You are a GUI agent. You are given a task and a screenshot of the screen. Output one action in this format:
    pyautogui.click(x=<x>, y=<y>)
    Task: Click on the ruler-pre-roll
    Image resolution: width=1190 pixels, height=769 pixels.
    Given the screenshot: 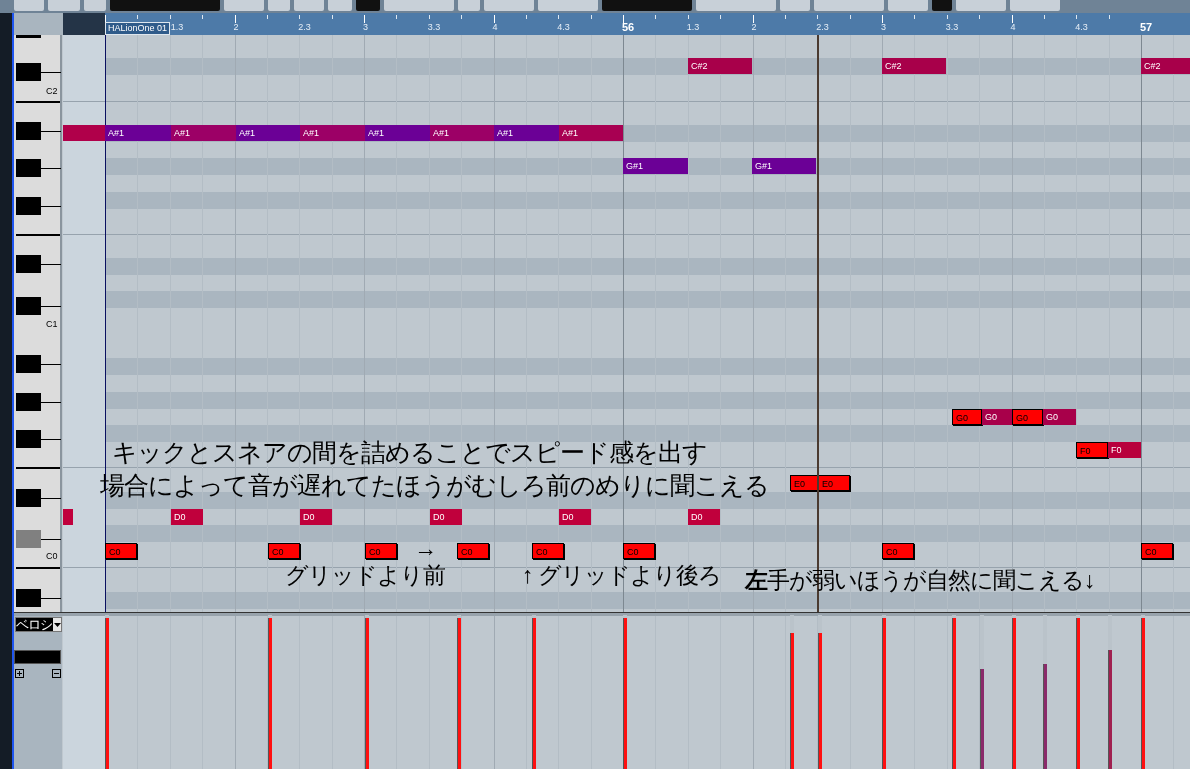 What is the action you would take?
    pyautogui.click(x=84, y=24)
    